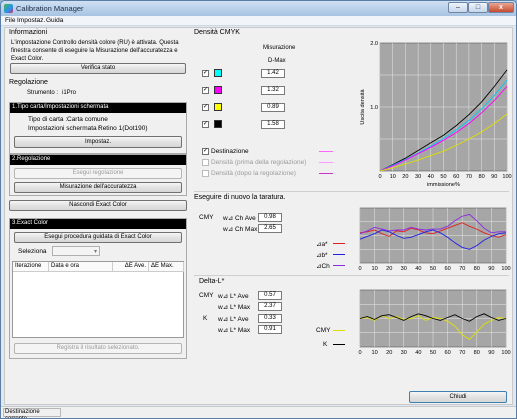 The height and width of the screenshot is (419, 517). Describe the element at coordinates (95, 252) in the screenshot. I see `chevron-down-icon: ▾` at that location.